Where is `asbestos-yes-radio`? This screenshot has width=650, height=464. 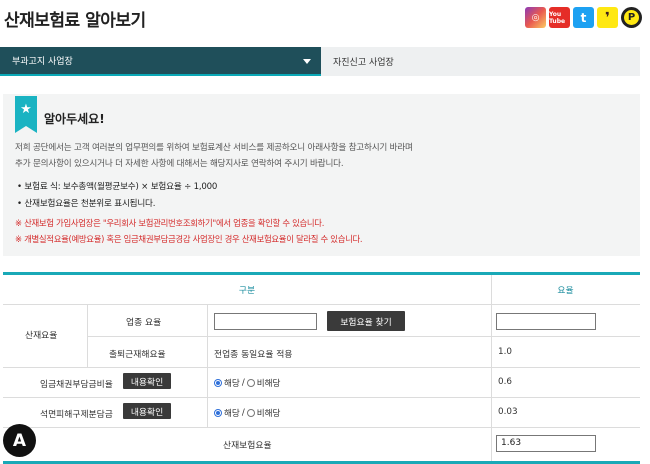 asbestos-yes-radio is located at coordinates (218, 413).